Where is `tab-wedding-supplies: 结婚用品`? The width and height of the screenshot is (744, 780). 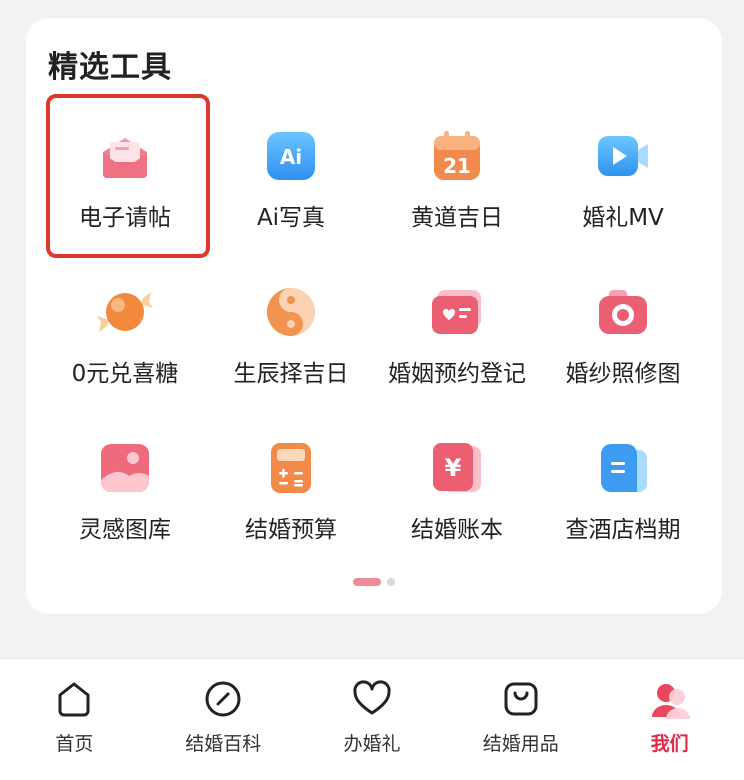 tab-wedding-supplies: 结婚用品 is located at coordinates (520, 719).